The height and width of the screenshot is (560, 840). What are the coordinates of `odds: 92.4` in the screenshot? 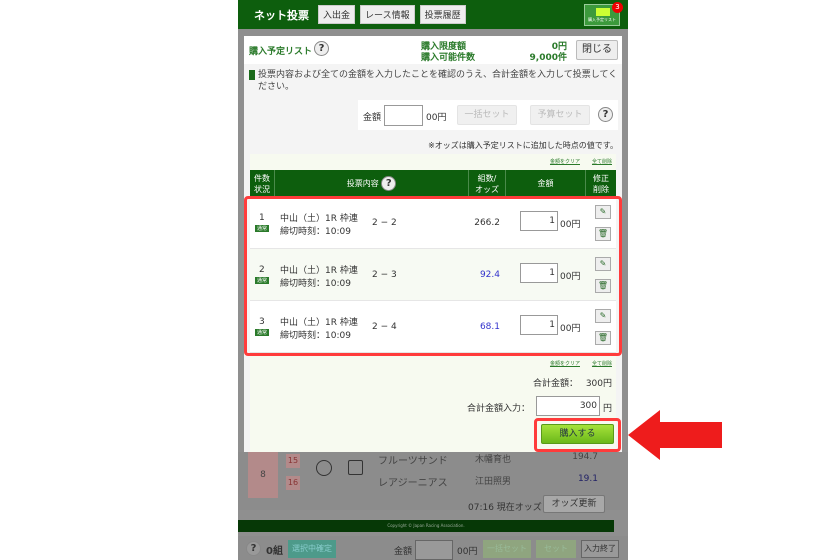 It's located at (489, 275).